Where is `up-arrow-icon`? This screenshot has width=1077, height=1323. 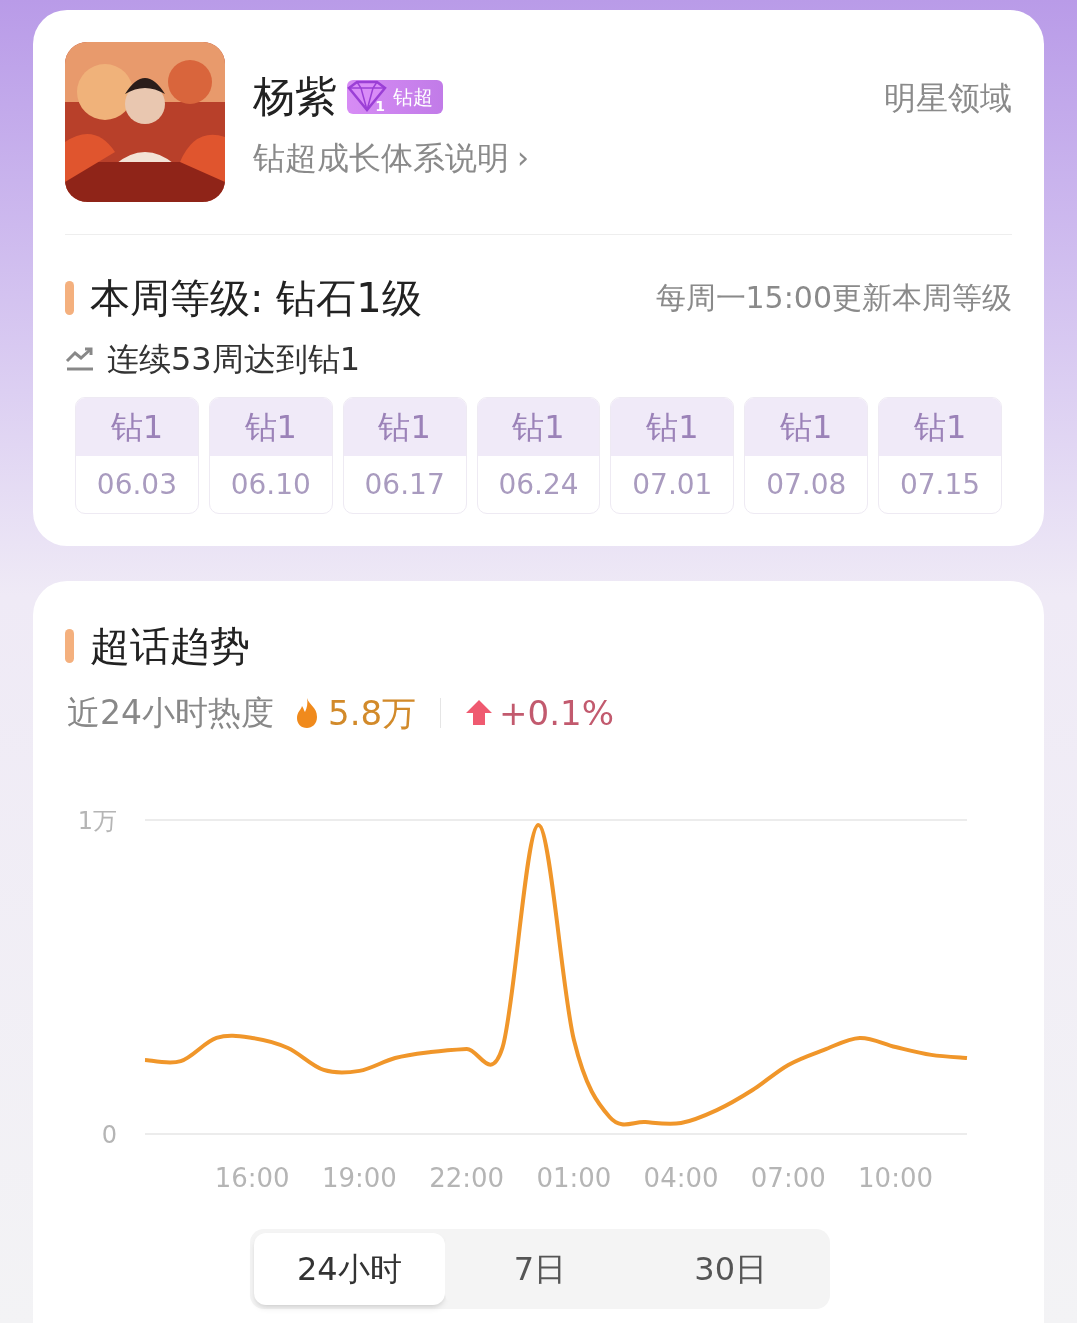 up-arrow-icon is located at coordinates (479, 713).